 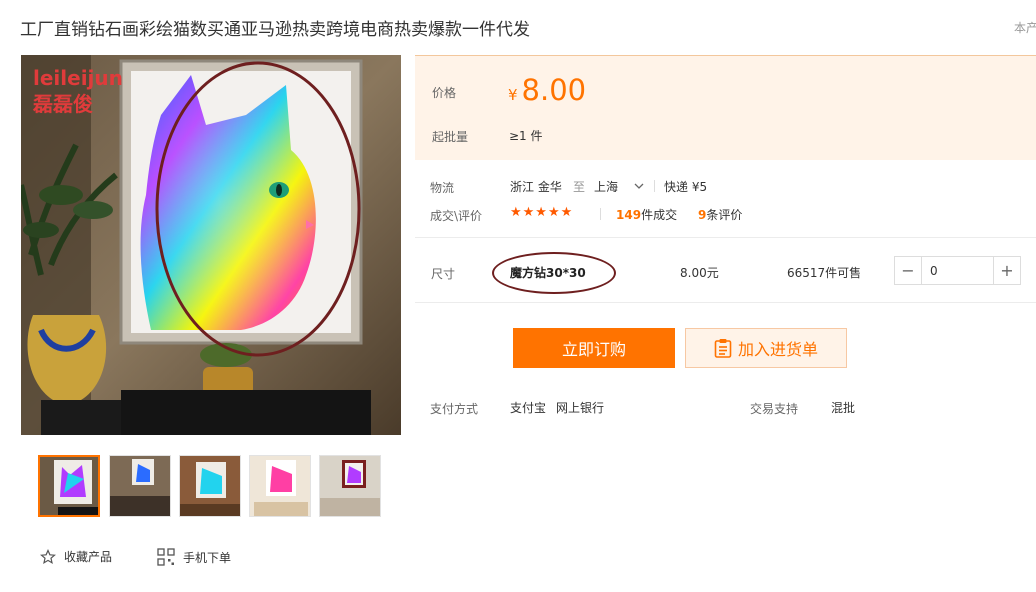 What do you see at coordinates (88, 557) in the screenshot?
I see `favorite-label: 收藏产品` at bounding box center [88, 557].